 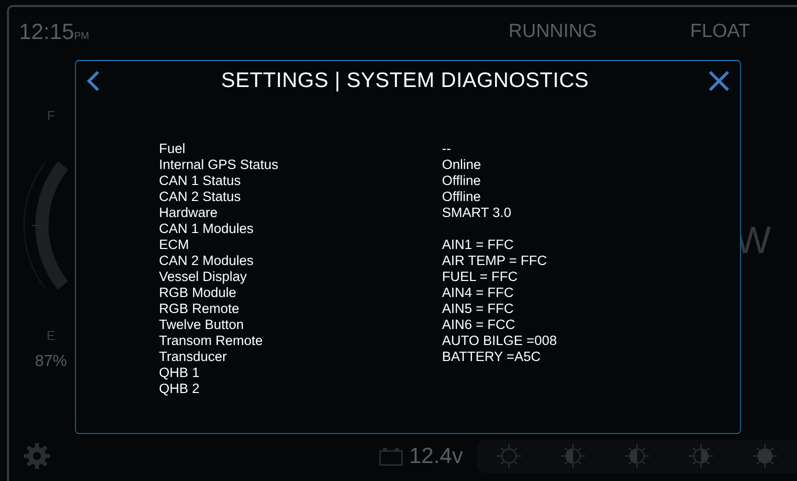 What do you see at coordinates (478, 309) in the screenshot?
I see `diagnostic-value: AIN5 = FFC` at bounding box center [478, 309].